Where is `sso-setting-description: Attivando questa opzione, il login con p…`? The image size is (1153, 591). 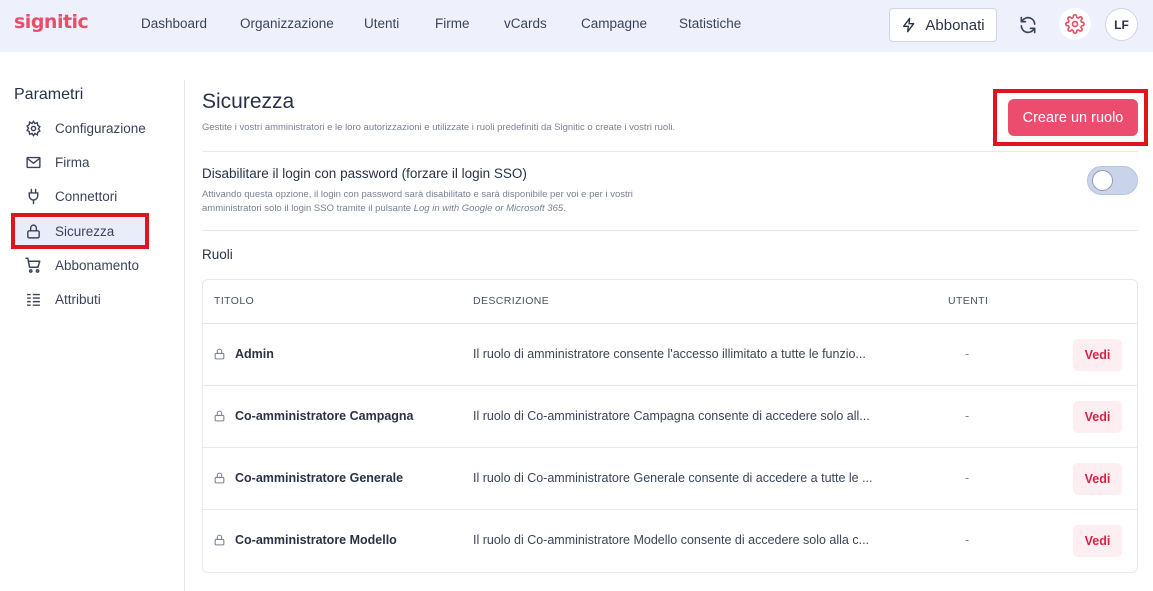
sso-setting-description: Attivando questa opzione, il login con p… is located at coordinates (417, 201).